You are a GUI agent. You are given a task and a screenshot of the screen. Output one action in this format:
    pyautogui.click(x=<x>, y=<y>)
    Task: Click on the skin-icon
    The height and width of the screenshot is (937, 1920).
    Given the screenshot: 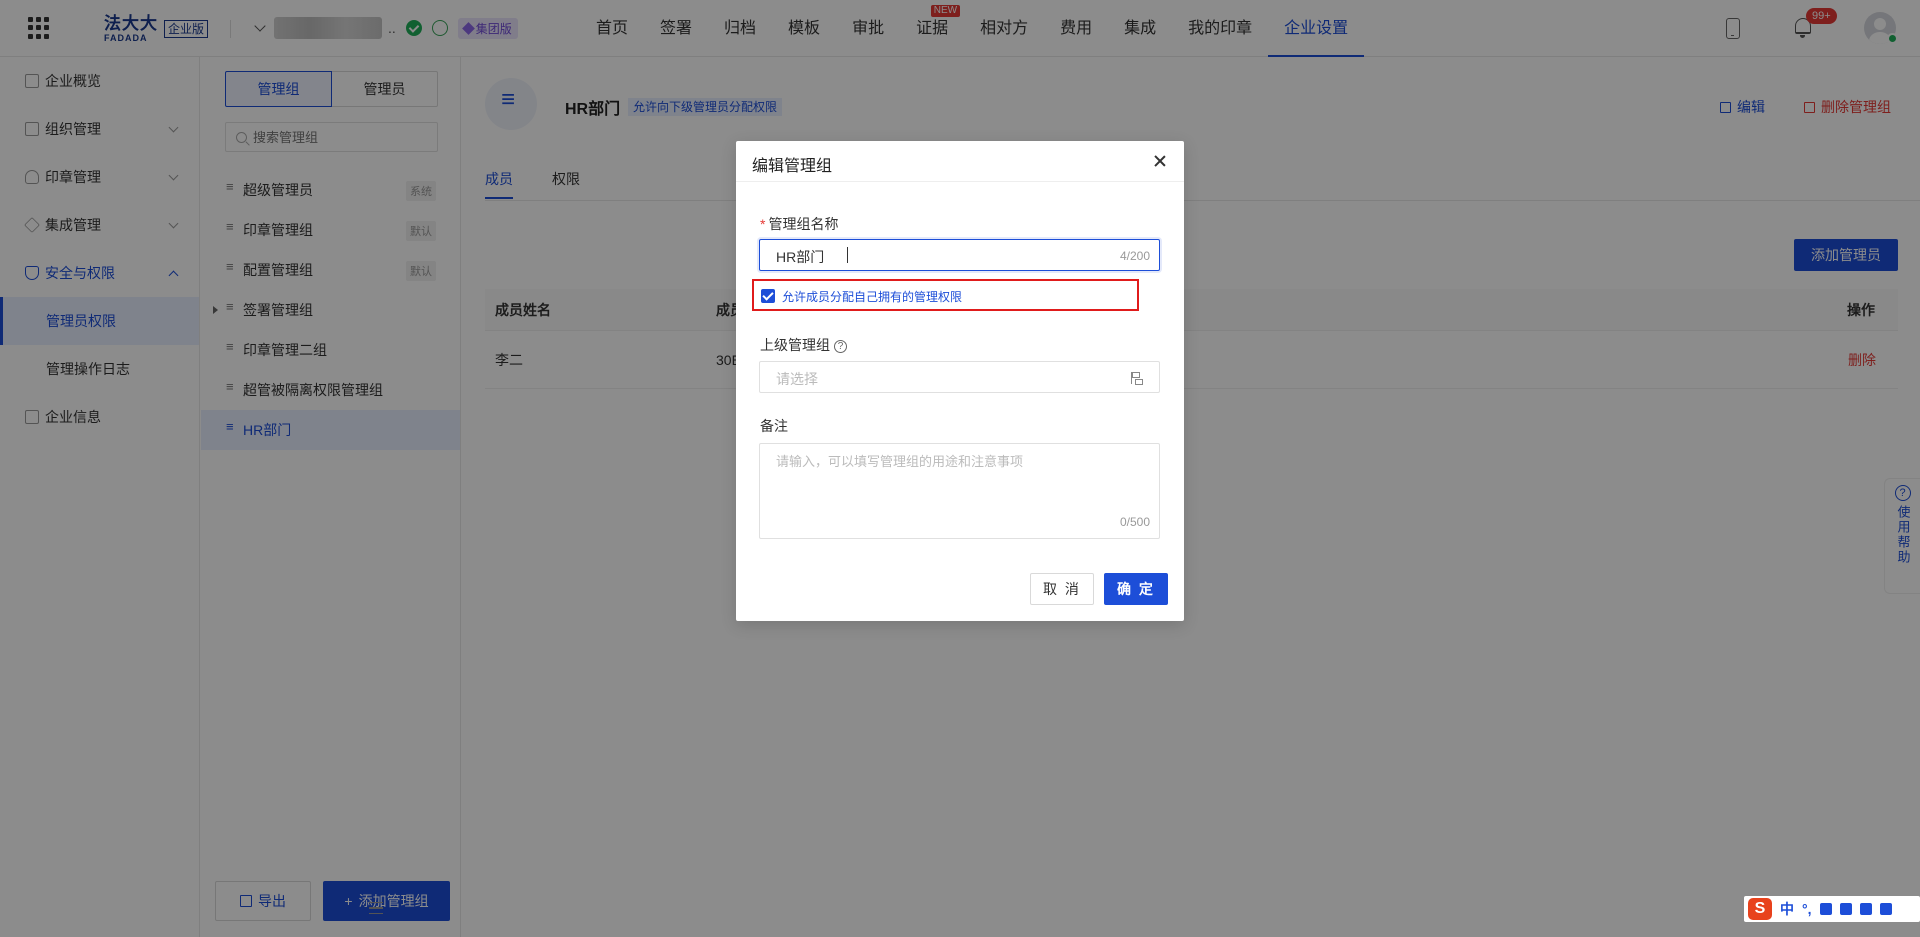 What is the action you would take?
    pyautogui.click(x=1865, y=909)
    